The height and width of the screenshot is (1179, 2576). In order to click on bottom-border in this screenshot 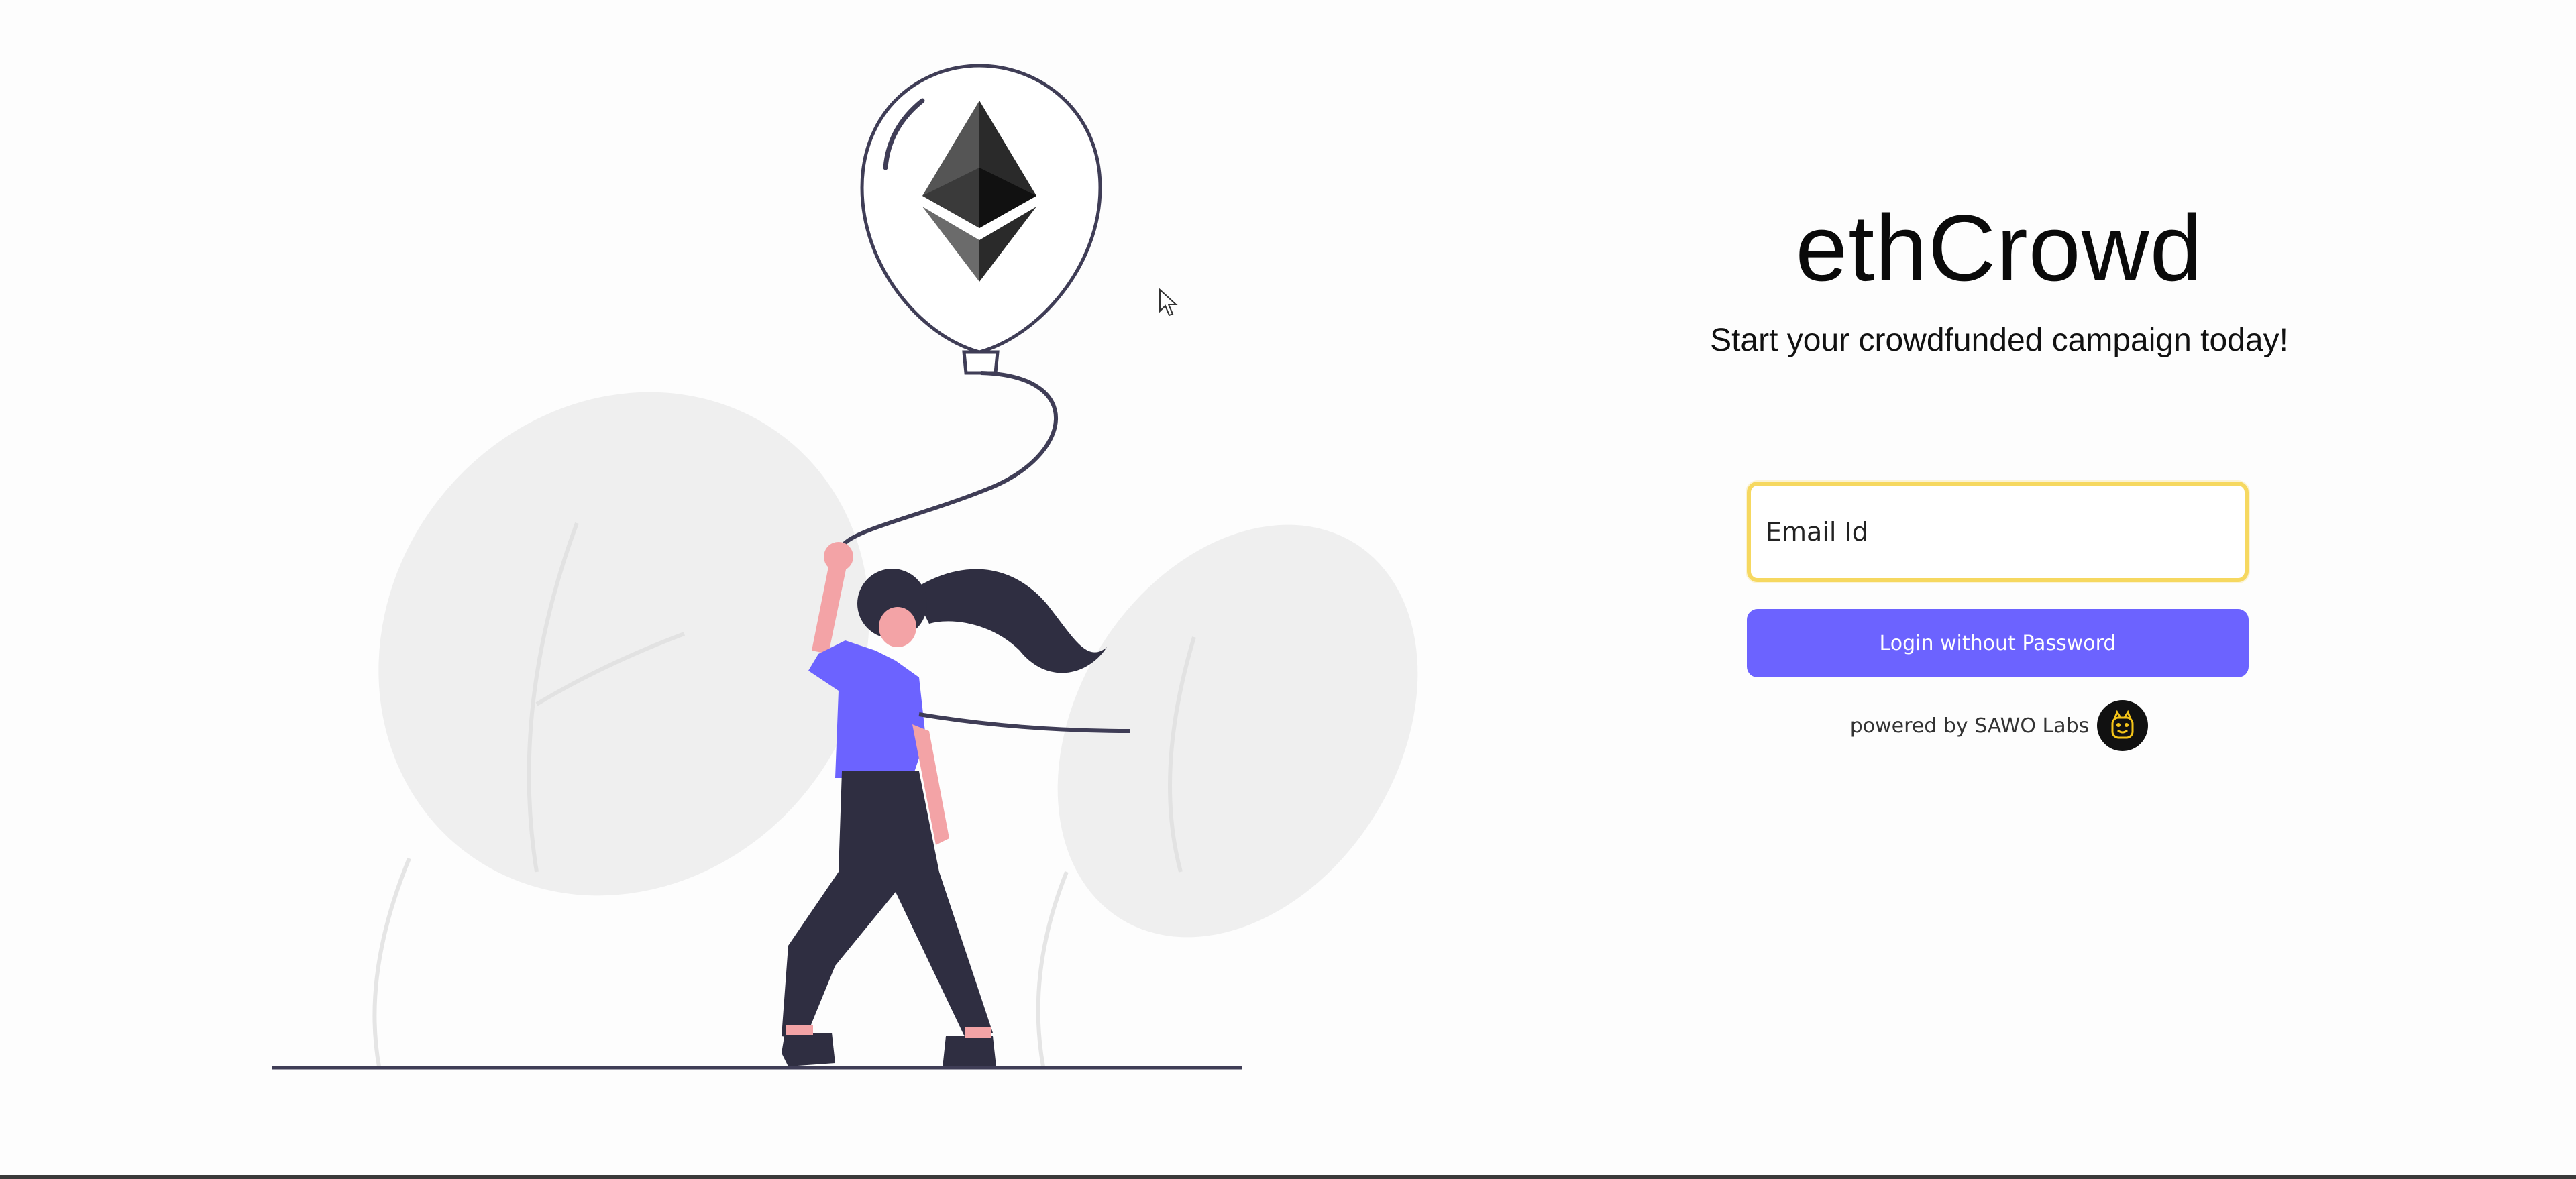, I will do `click(1288, 1177)`.